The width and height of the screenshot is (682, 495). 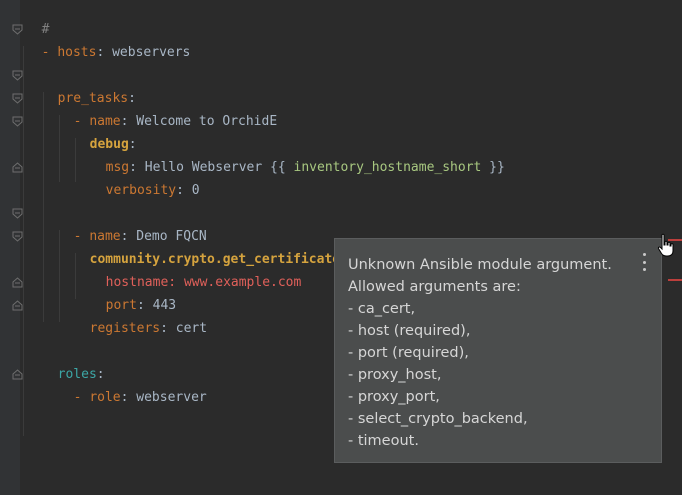 I want to click on yaml-value: webservers, so click(x=151, y=52).